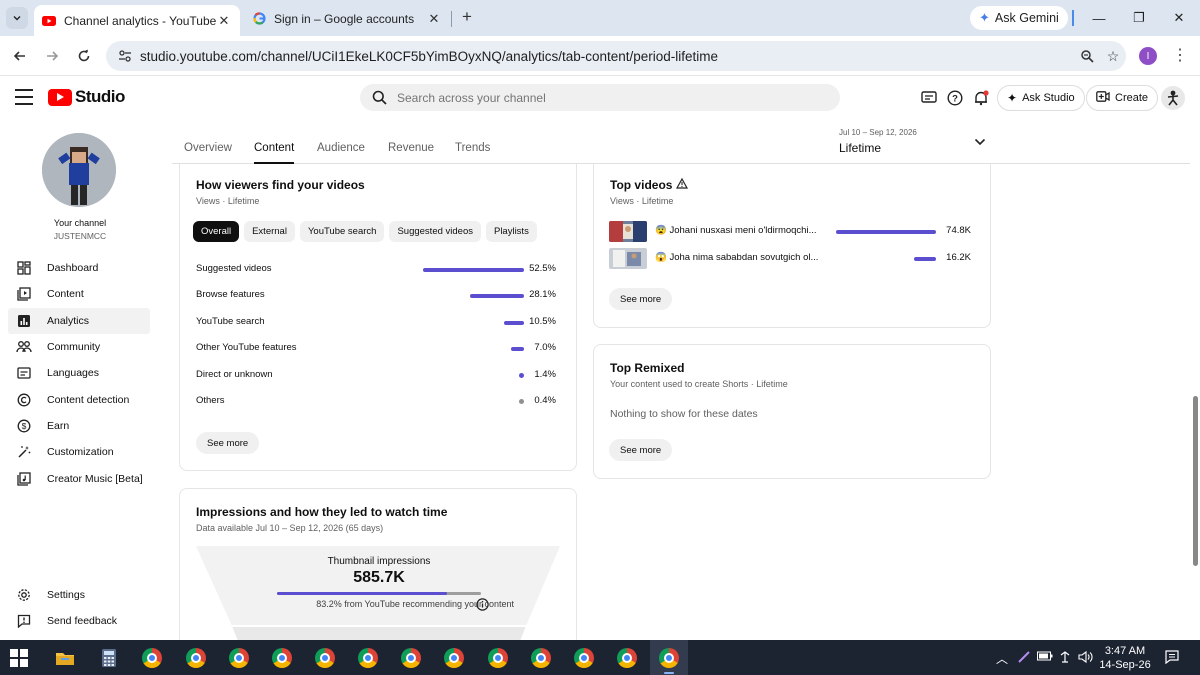 This screenshot has height=675, width=1200. What do you see at coordinates (1180, 56) in the screenshot?
I see `browser-menu-icon: ⋮` at bounding box center [1180, 56].